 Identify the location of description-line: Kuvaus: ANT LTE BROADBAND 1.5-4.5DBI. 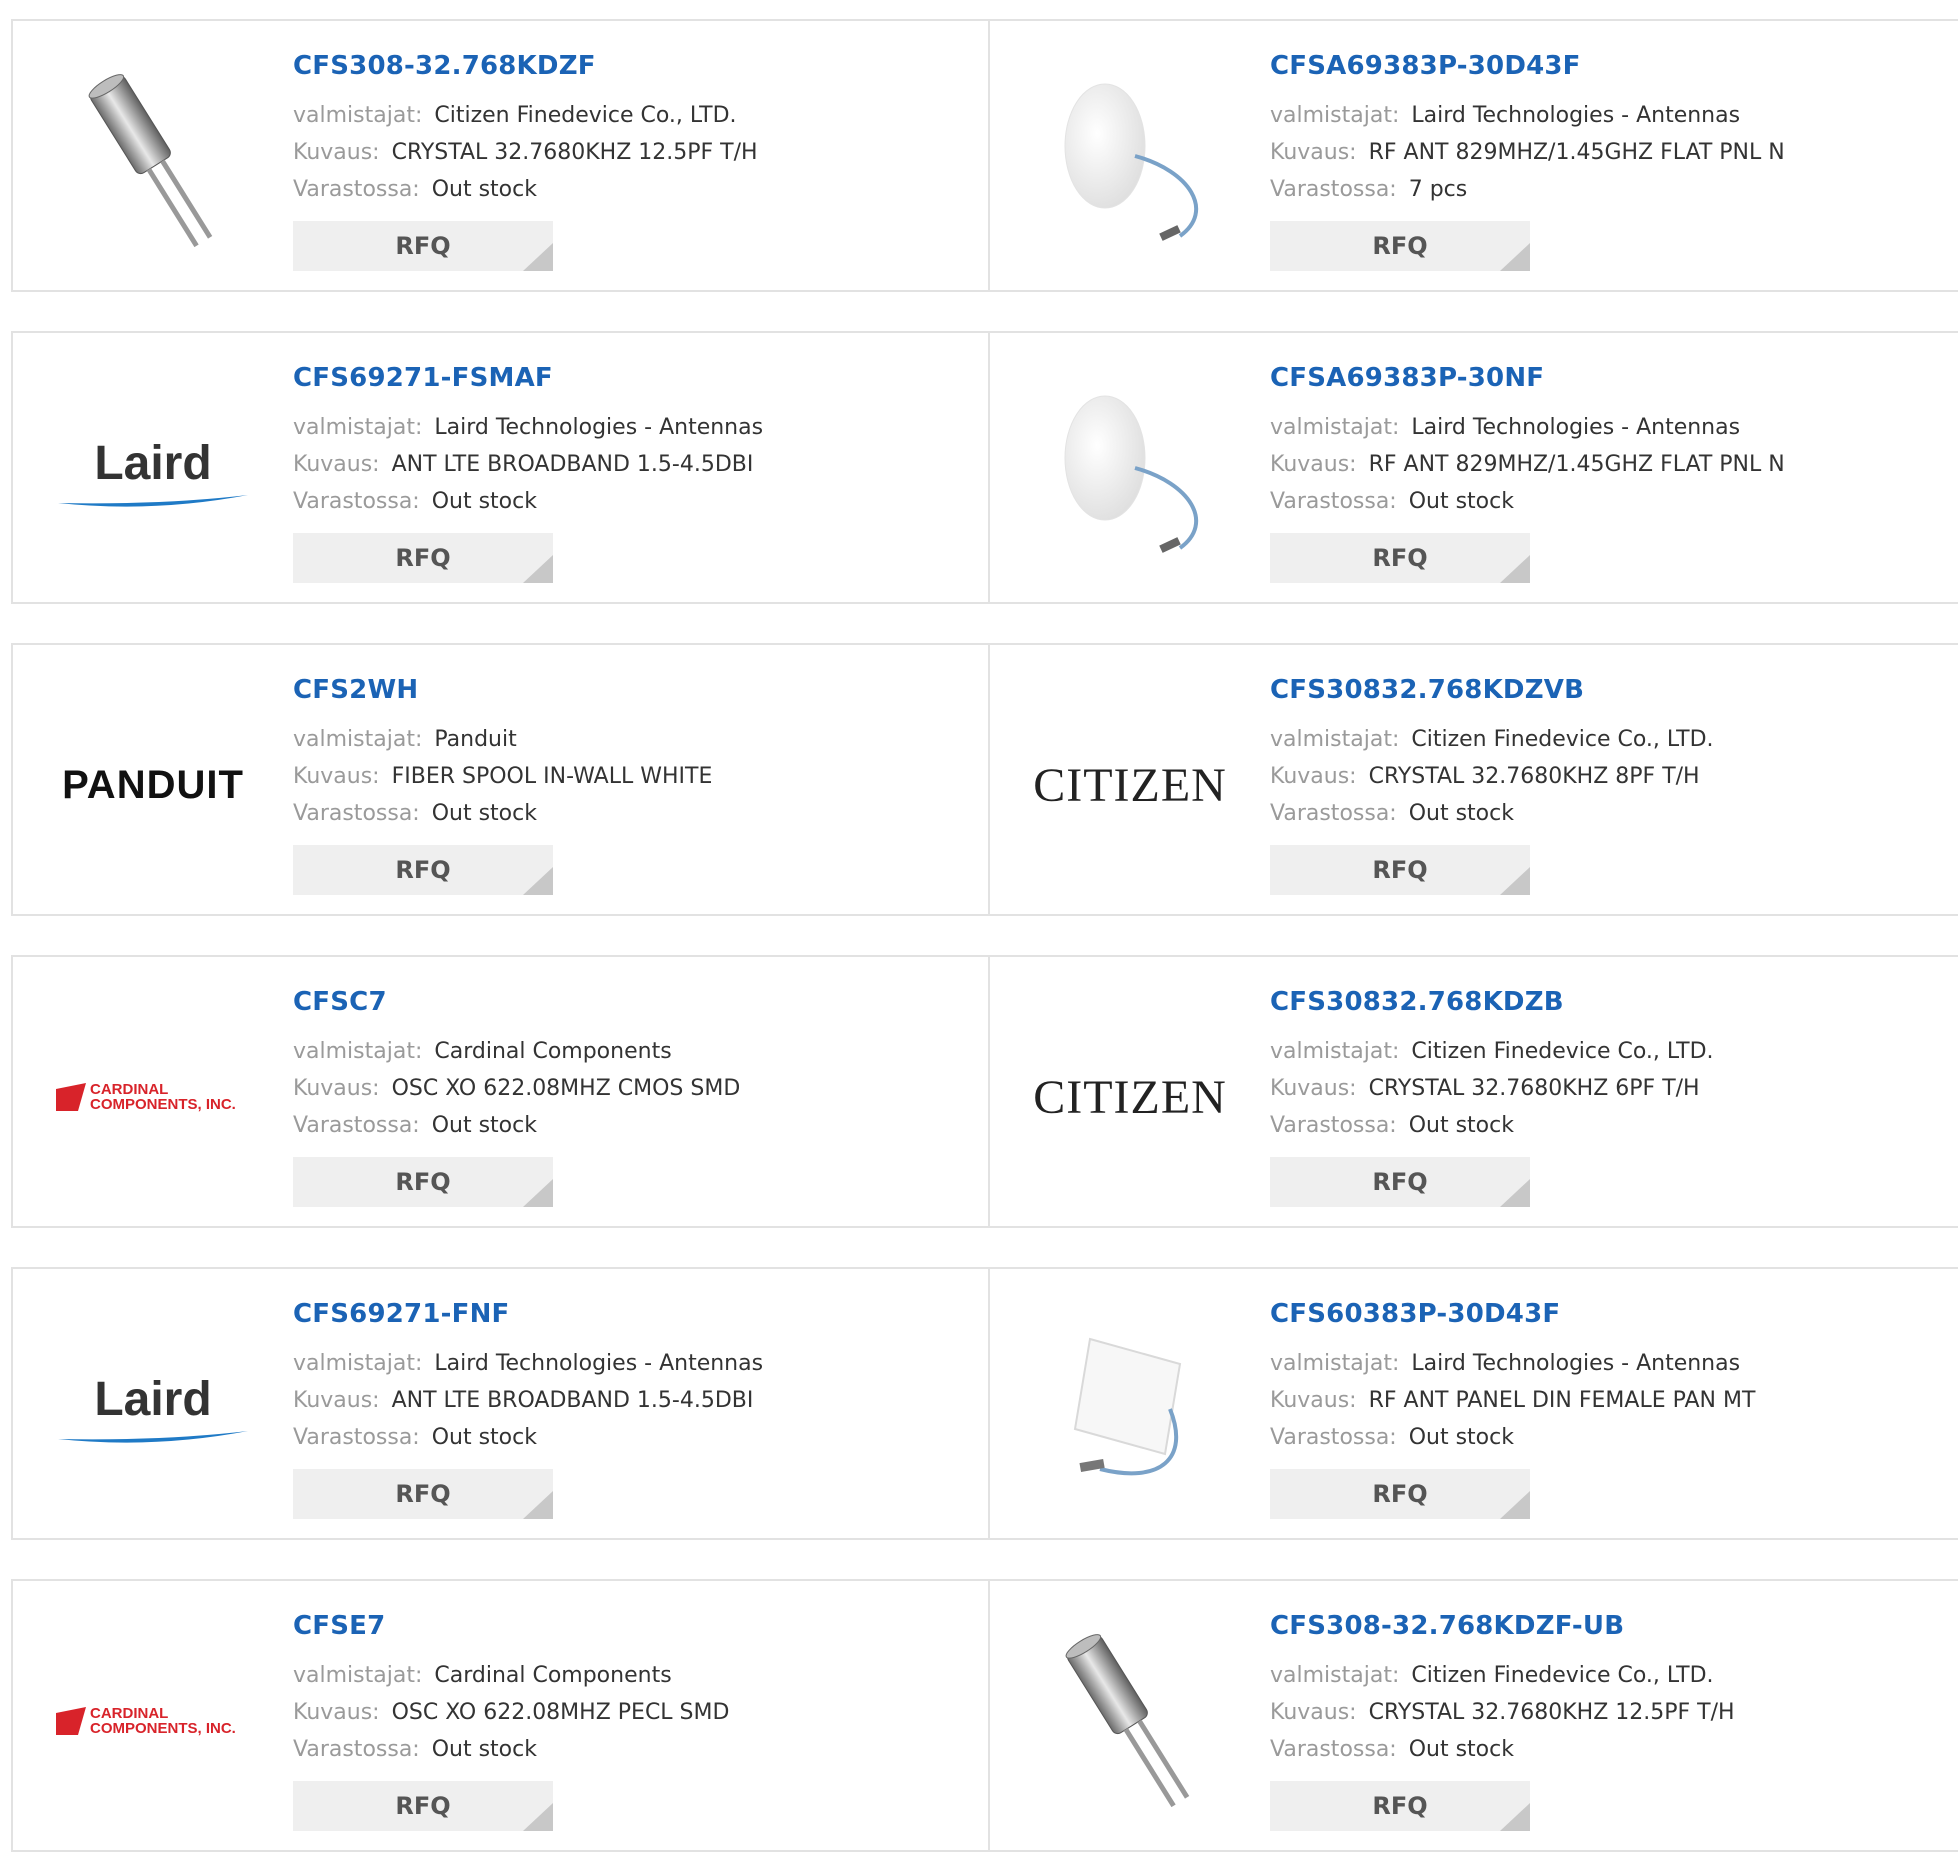
(635, 464).